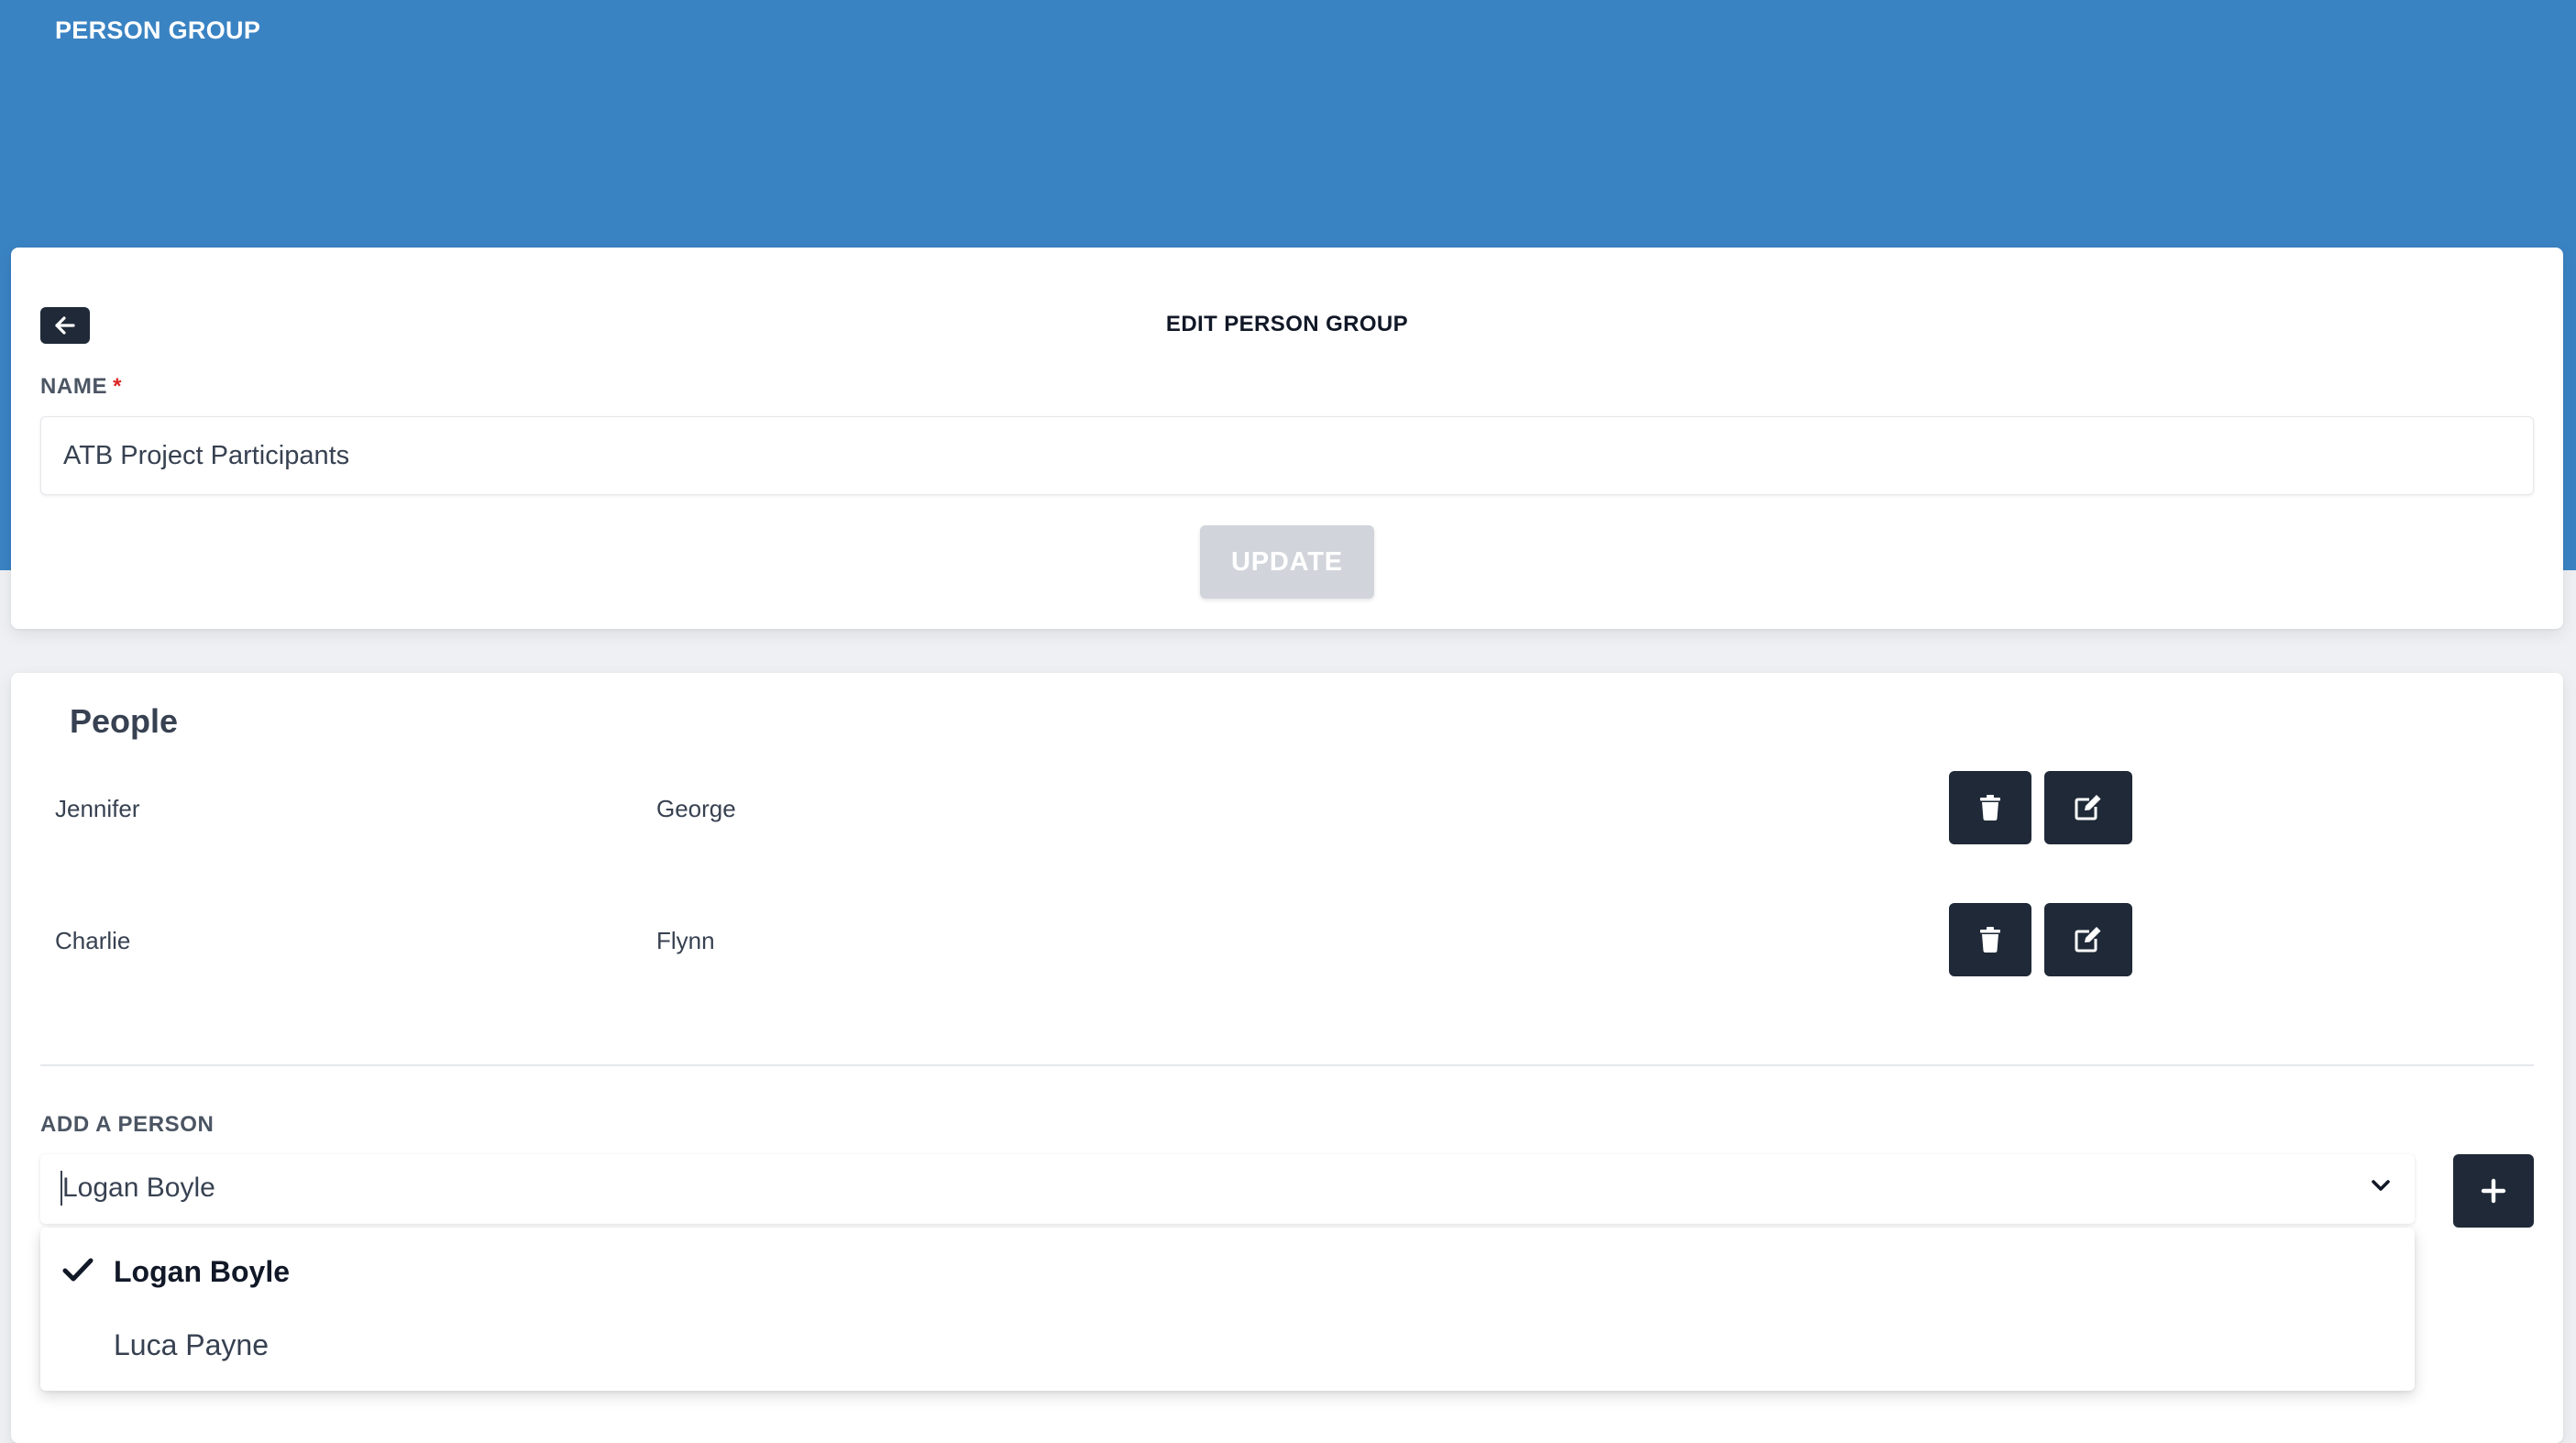 The image size is (2576, 1443). I want to click on person-row: Jennifer George, so click(1287, 808).